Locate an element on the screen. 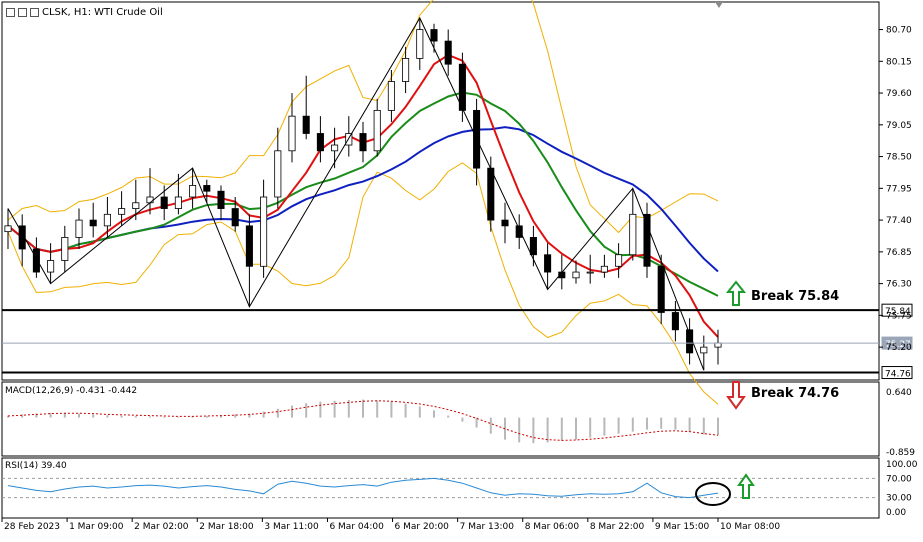 This screenshot has height=542, width=923. price-tick-label: 75.20 is located at coordinates (899, 348).